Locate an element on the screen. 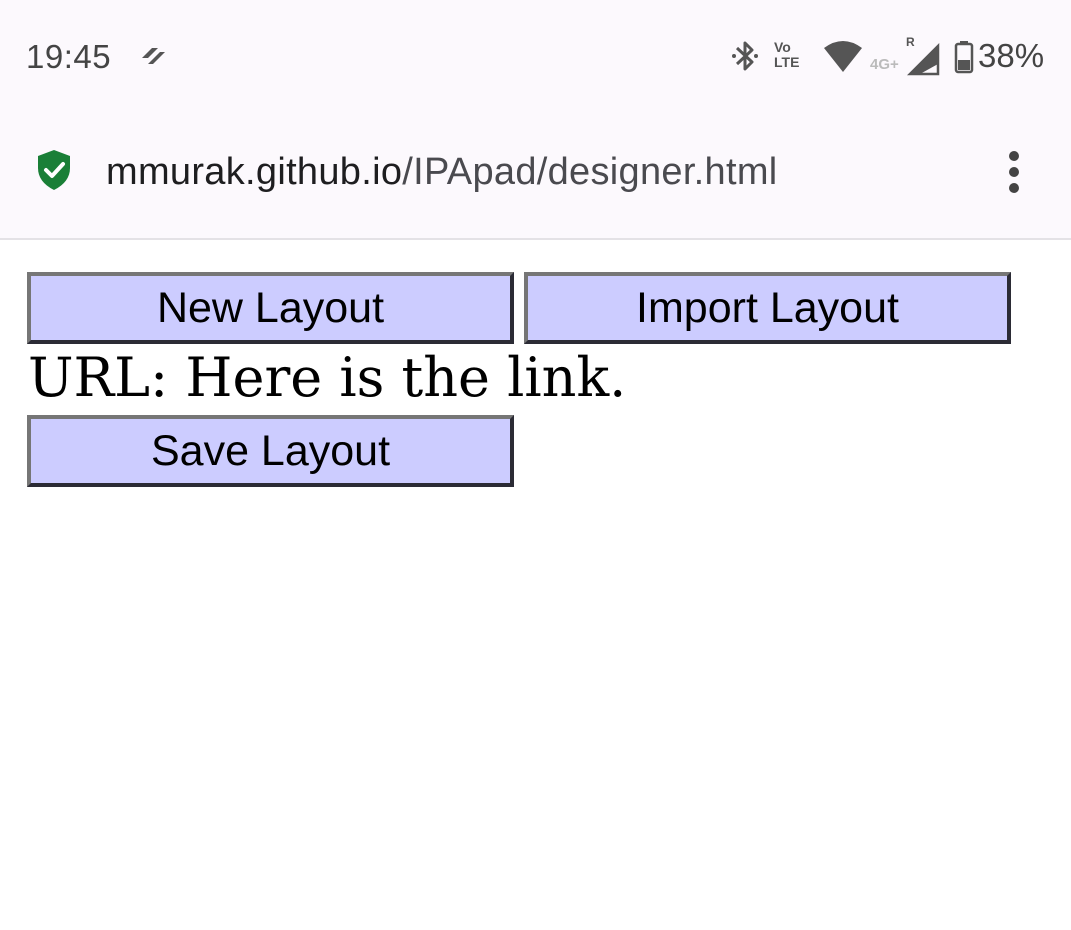 The width and height of the screenshot is (1071, 930). volte-label-bottom: LTE is located at coordinates (787, 62).